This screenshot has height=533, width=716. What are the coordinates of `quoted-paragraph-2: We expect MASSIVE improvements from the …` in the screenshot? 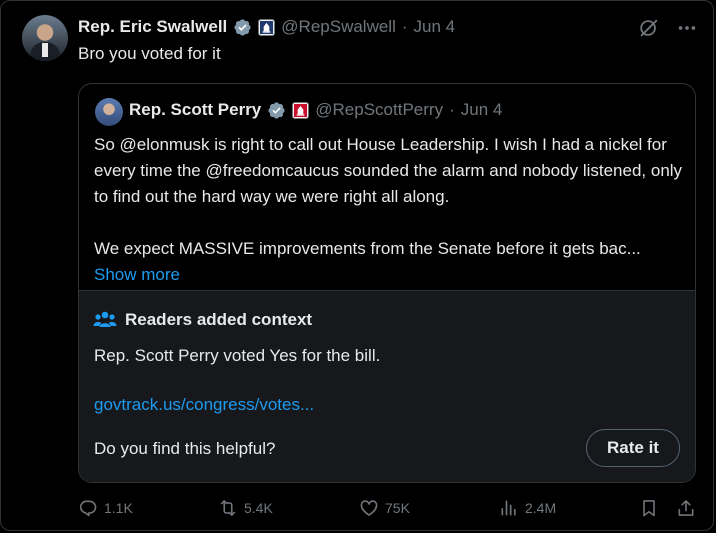 It's located at (367, 248).